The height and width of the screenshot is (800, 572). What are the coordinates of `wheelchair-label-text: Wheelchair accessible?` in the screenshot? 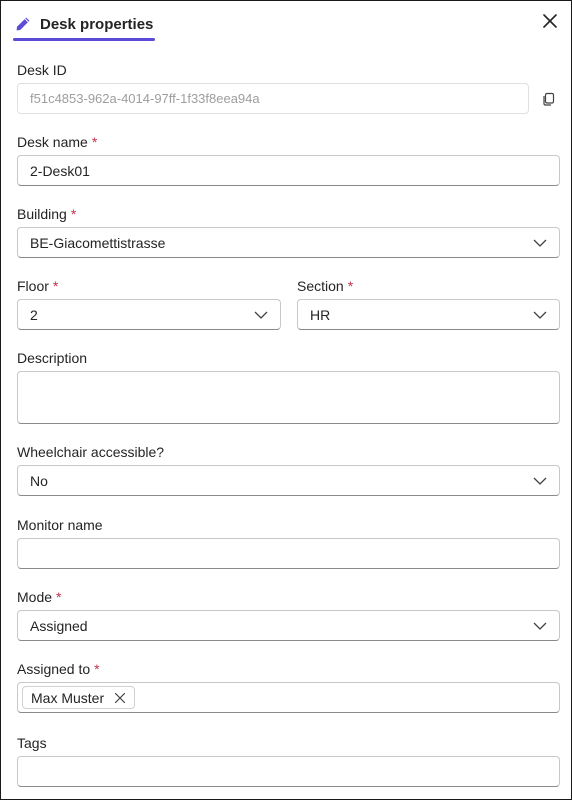 It's located at (91, 452).